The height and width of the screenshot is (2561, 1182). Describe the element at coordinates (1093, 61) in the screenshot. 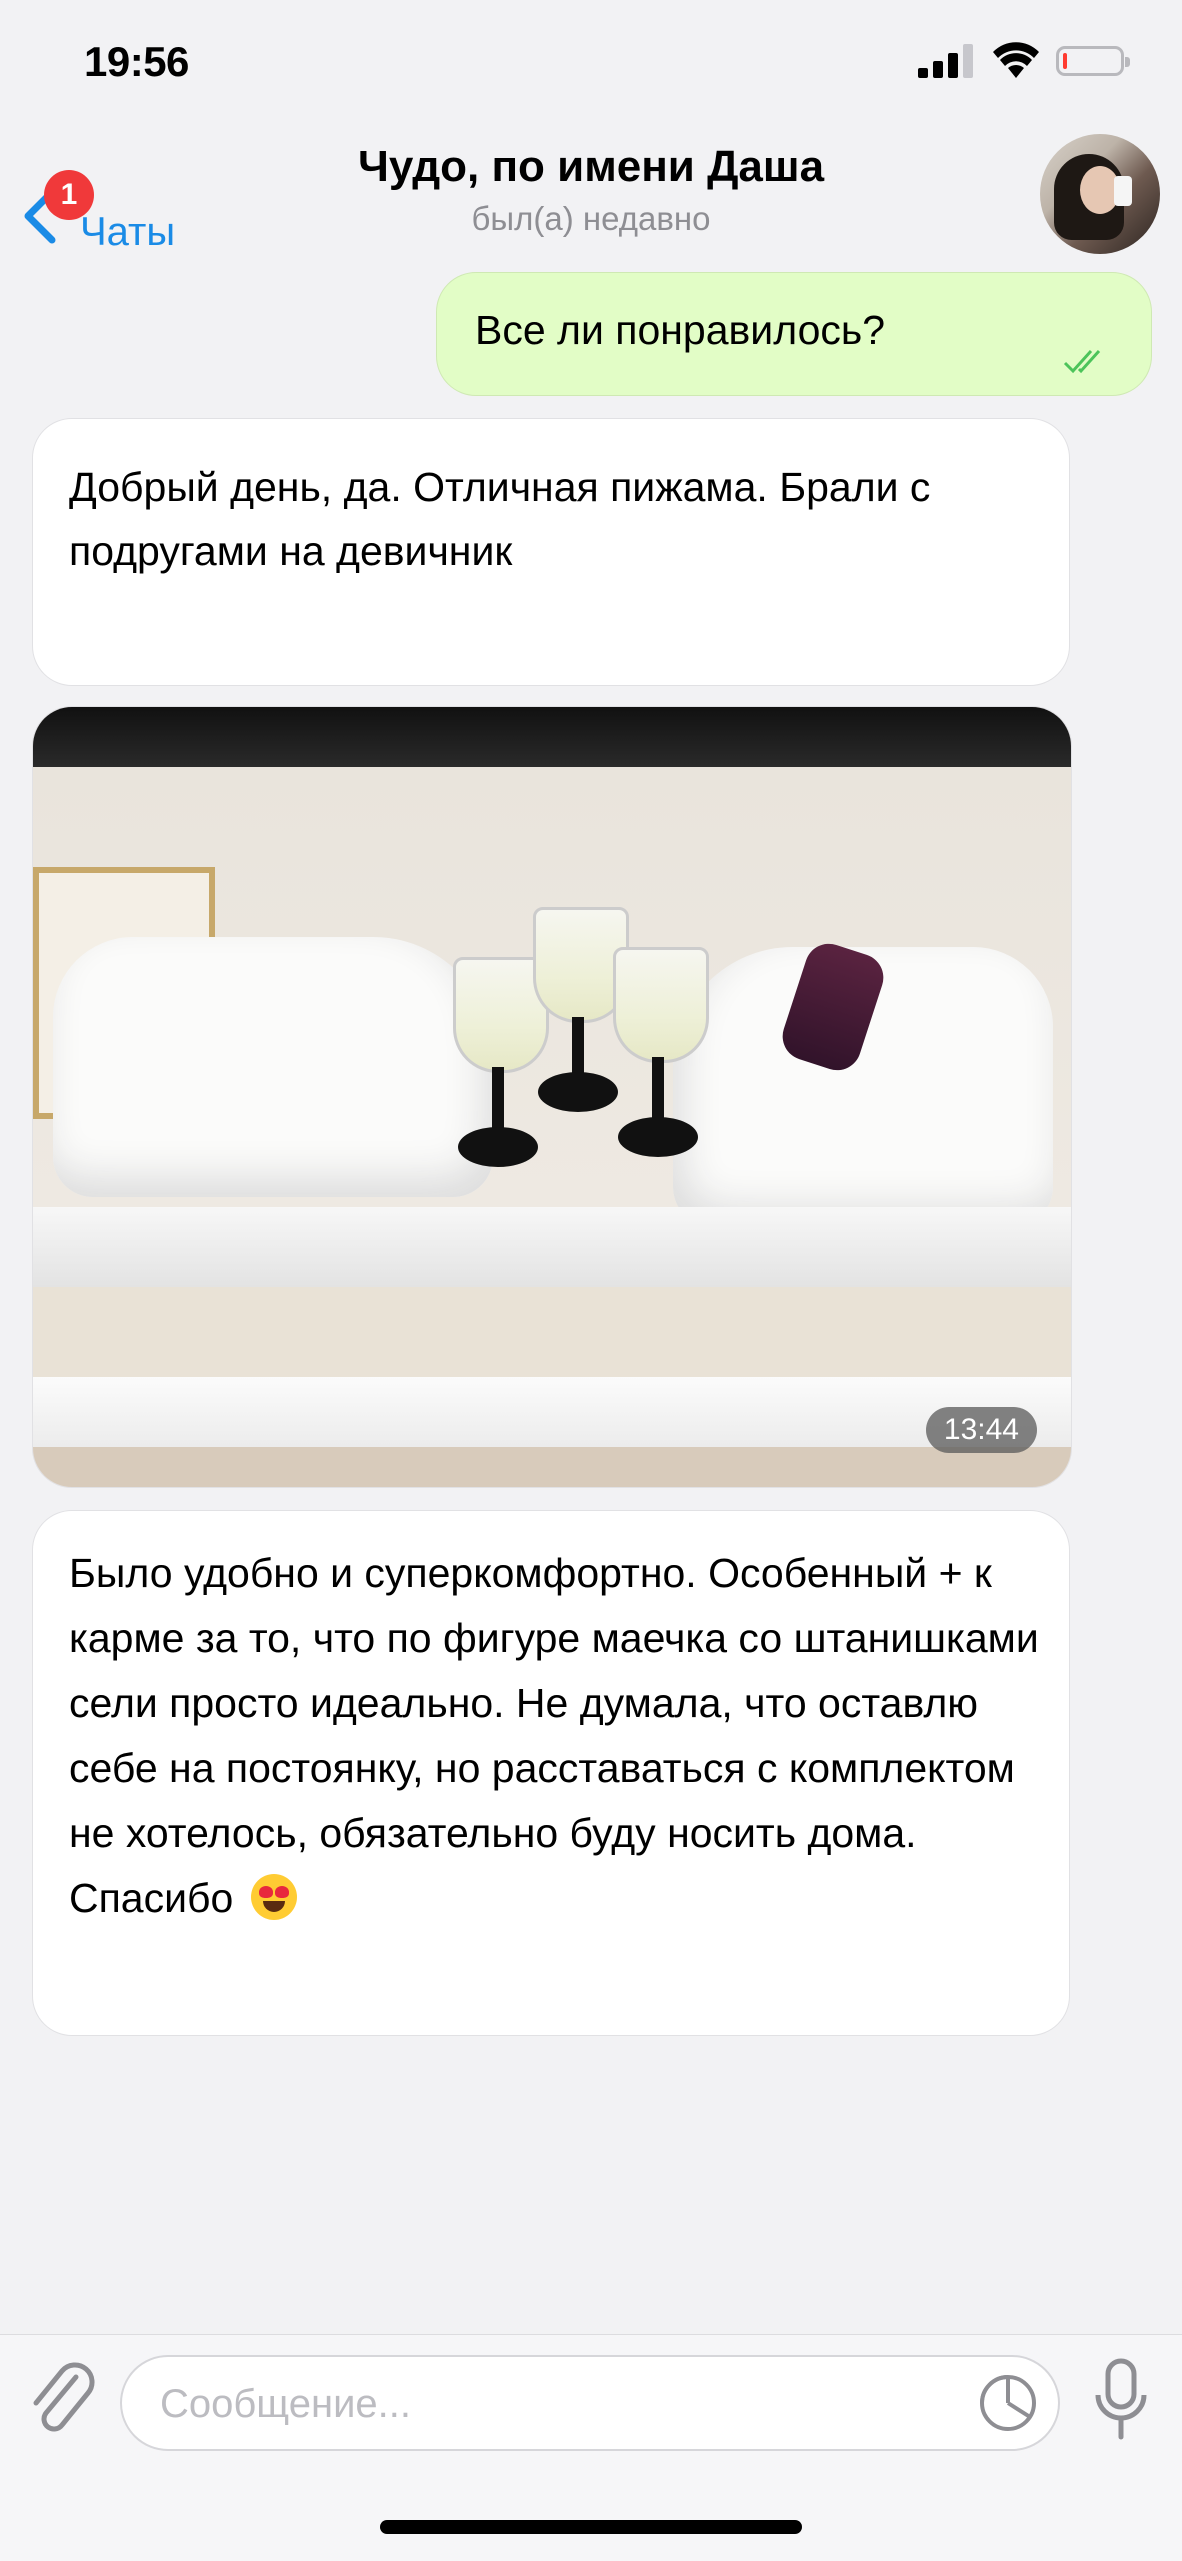

I see `battery-icon` at that location.